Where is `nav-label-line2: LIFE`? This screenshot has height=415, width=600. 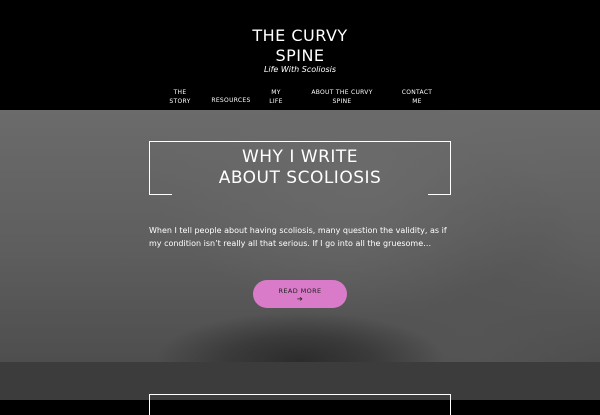 nav-label-line2: LIFE is located at coordinates (276, 101).